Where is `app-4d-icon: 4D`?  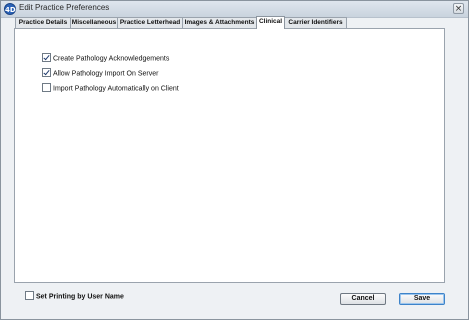 app-4d-icon: 4D is located at coordinates (10, 9).